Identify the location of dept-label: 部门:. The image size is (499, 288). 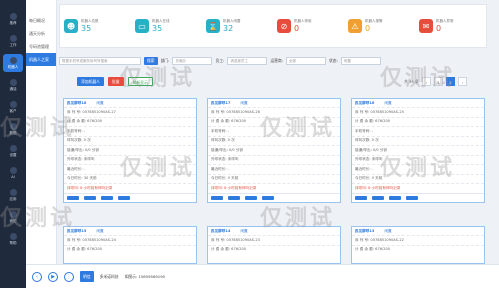
(165, 60).